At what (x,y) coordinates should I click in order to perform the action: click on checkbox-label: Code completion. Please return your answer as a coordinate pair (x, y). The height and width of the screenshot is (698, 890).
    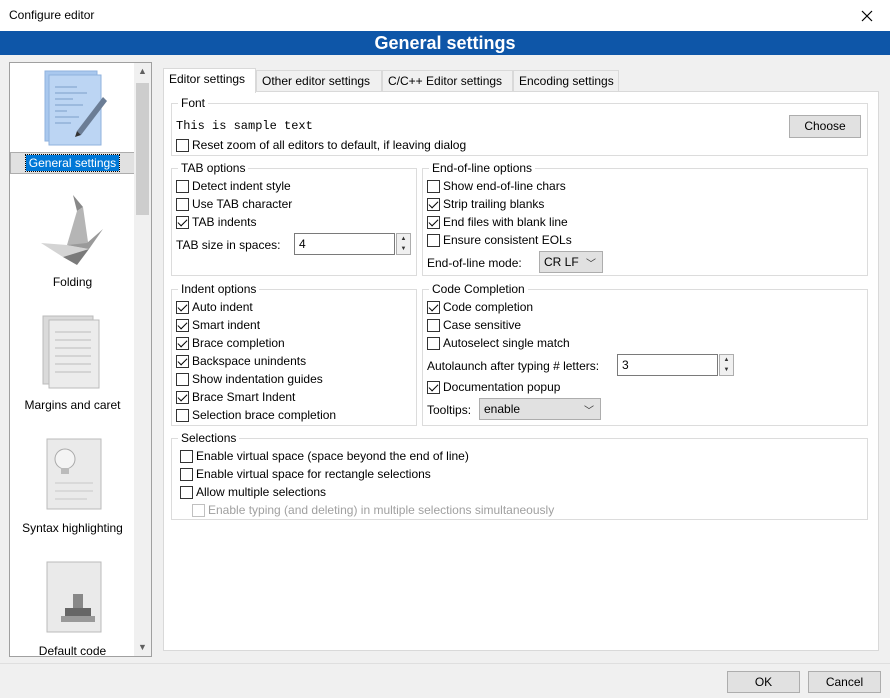
    Looking at the image, I should click on (488, 307).